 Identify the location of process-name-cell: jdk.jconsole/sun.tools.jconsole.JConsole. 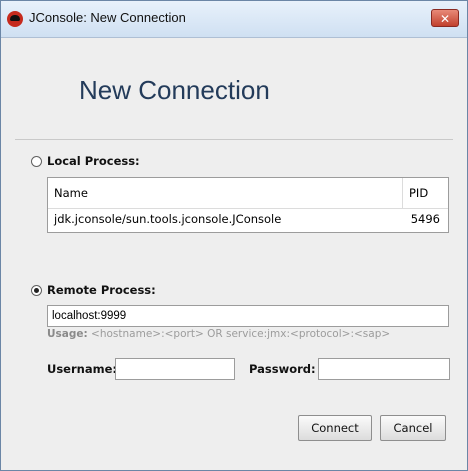
(168, 219).